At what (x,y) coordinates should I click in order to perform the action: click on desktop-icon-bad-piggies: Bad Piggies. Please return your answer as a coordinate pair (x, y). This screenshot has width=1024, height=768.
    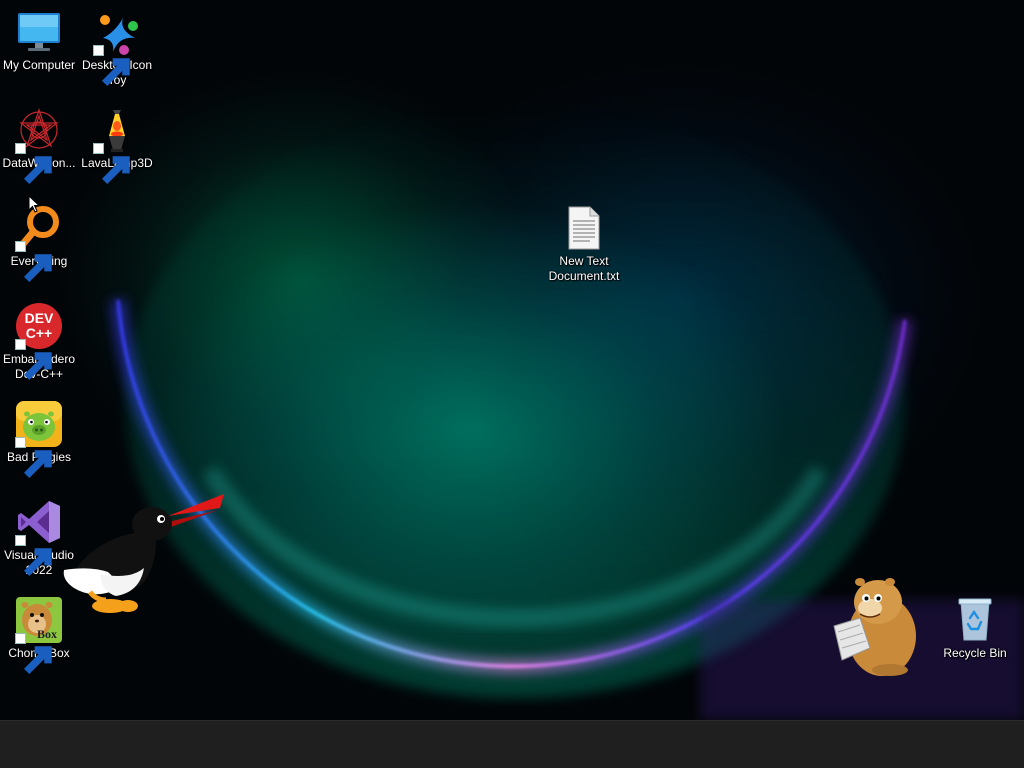
    Looking at the image, I should click on (39, 439).